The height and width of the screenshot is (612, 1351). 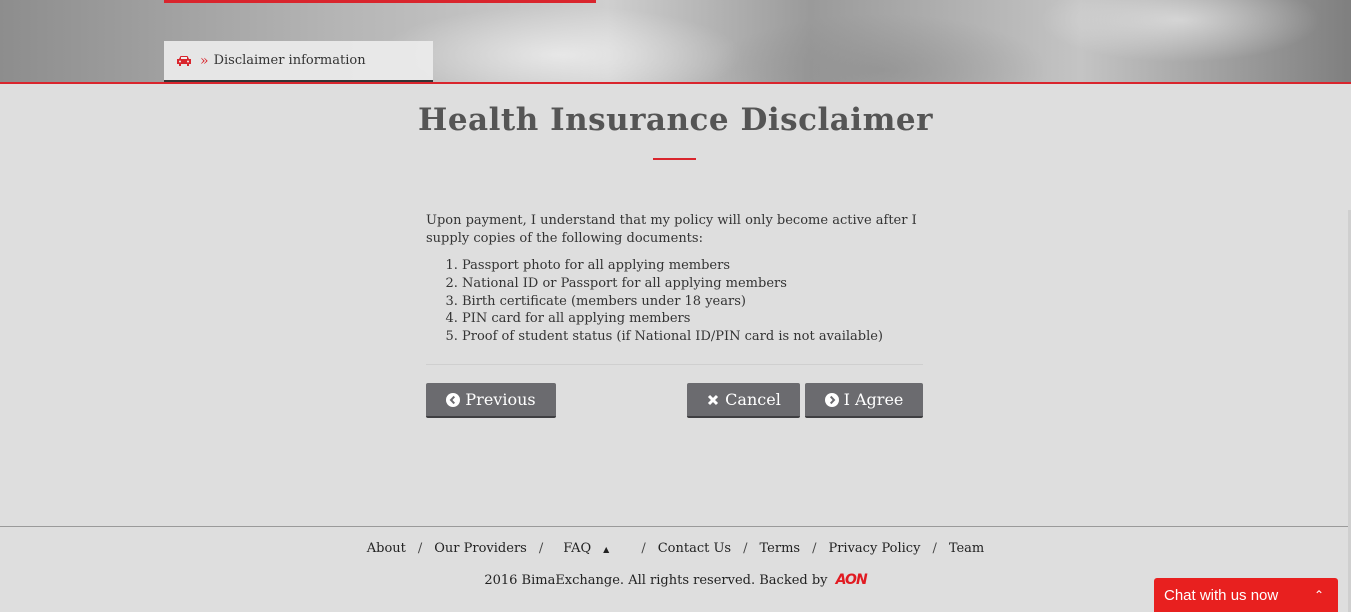 What do you see at coordinates (852, 580) in the screenshot?
I see `aon-logo: AON` at bounding box center [852, 580].